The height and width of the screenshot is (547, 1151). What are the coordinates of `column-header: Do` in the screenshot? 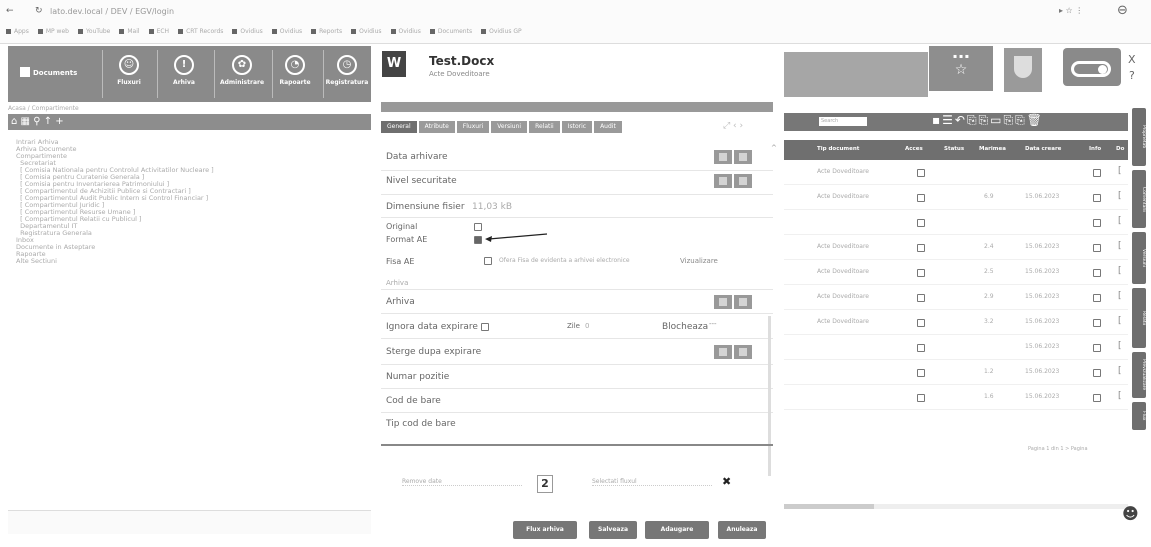 It's located at (1120, 149).